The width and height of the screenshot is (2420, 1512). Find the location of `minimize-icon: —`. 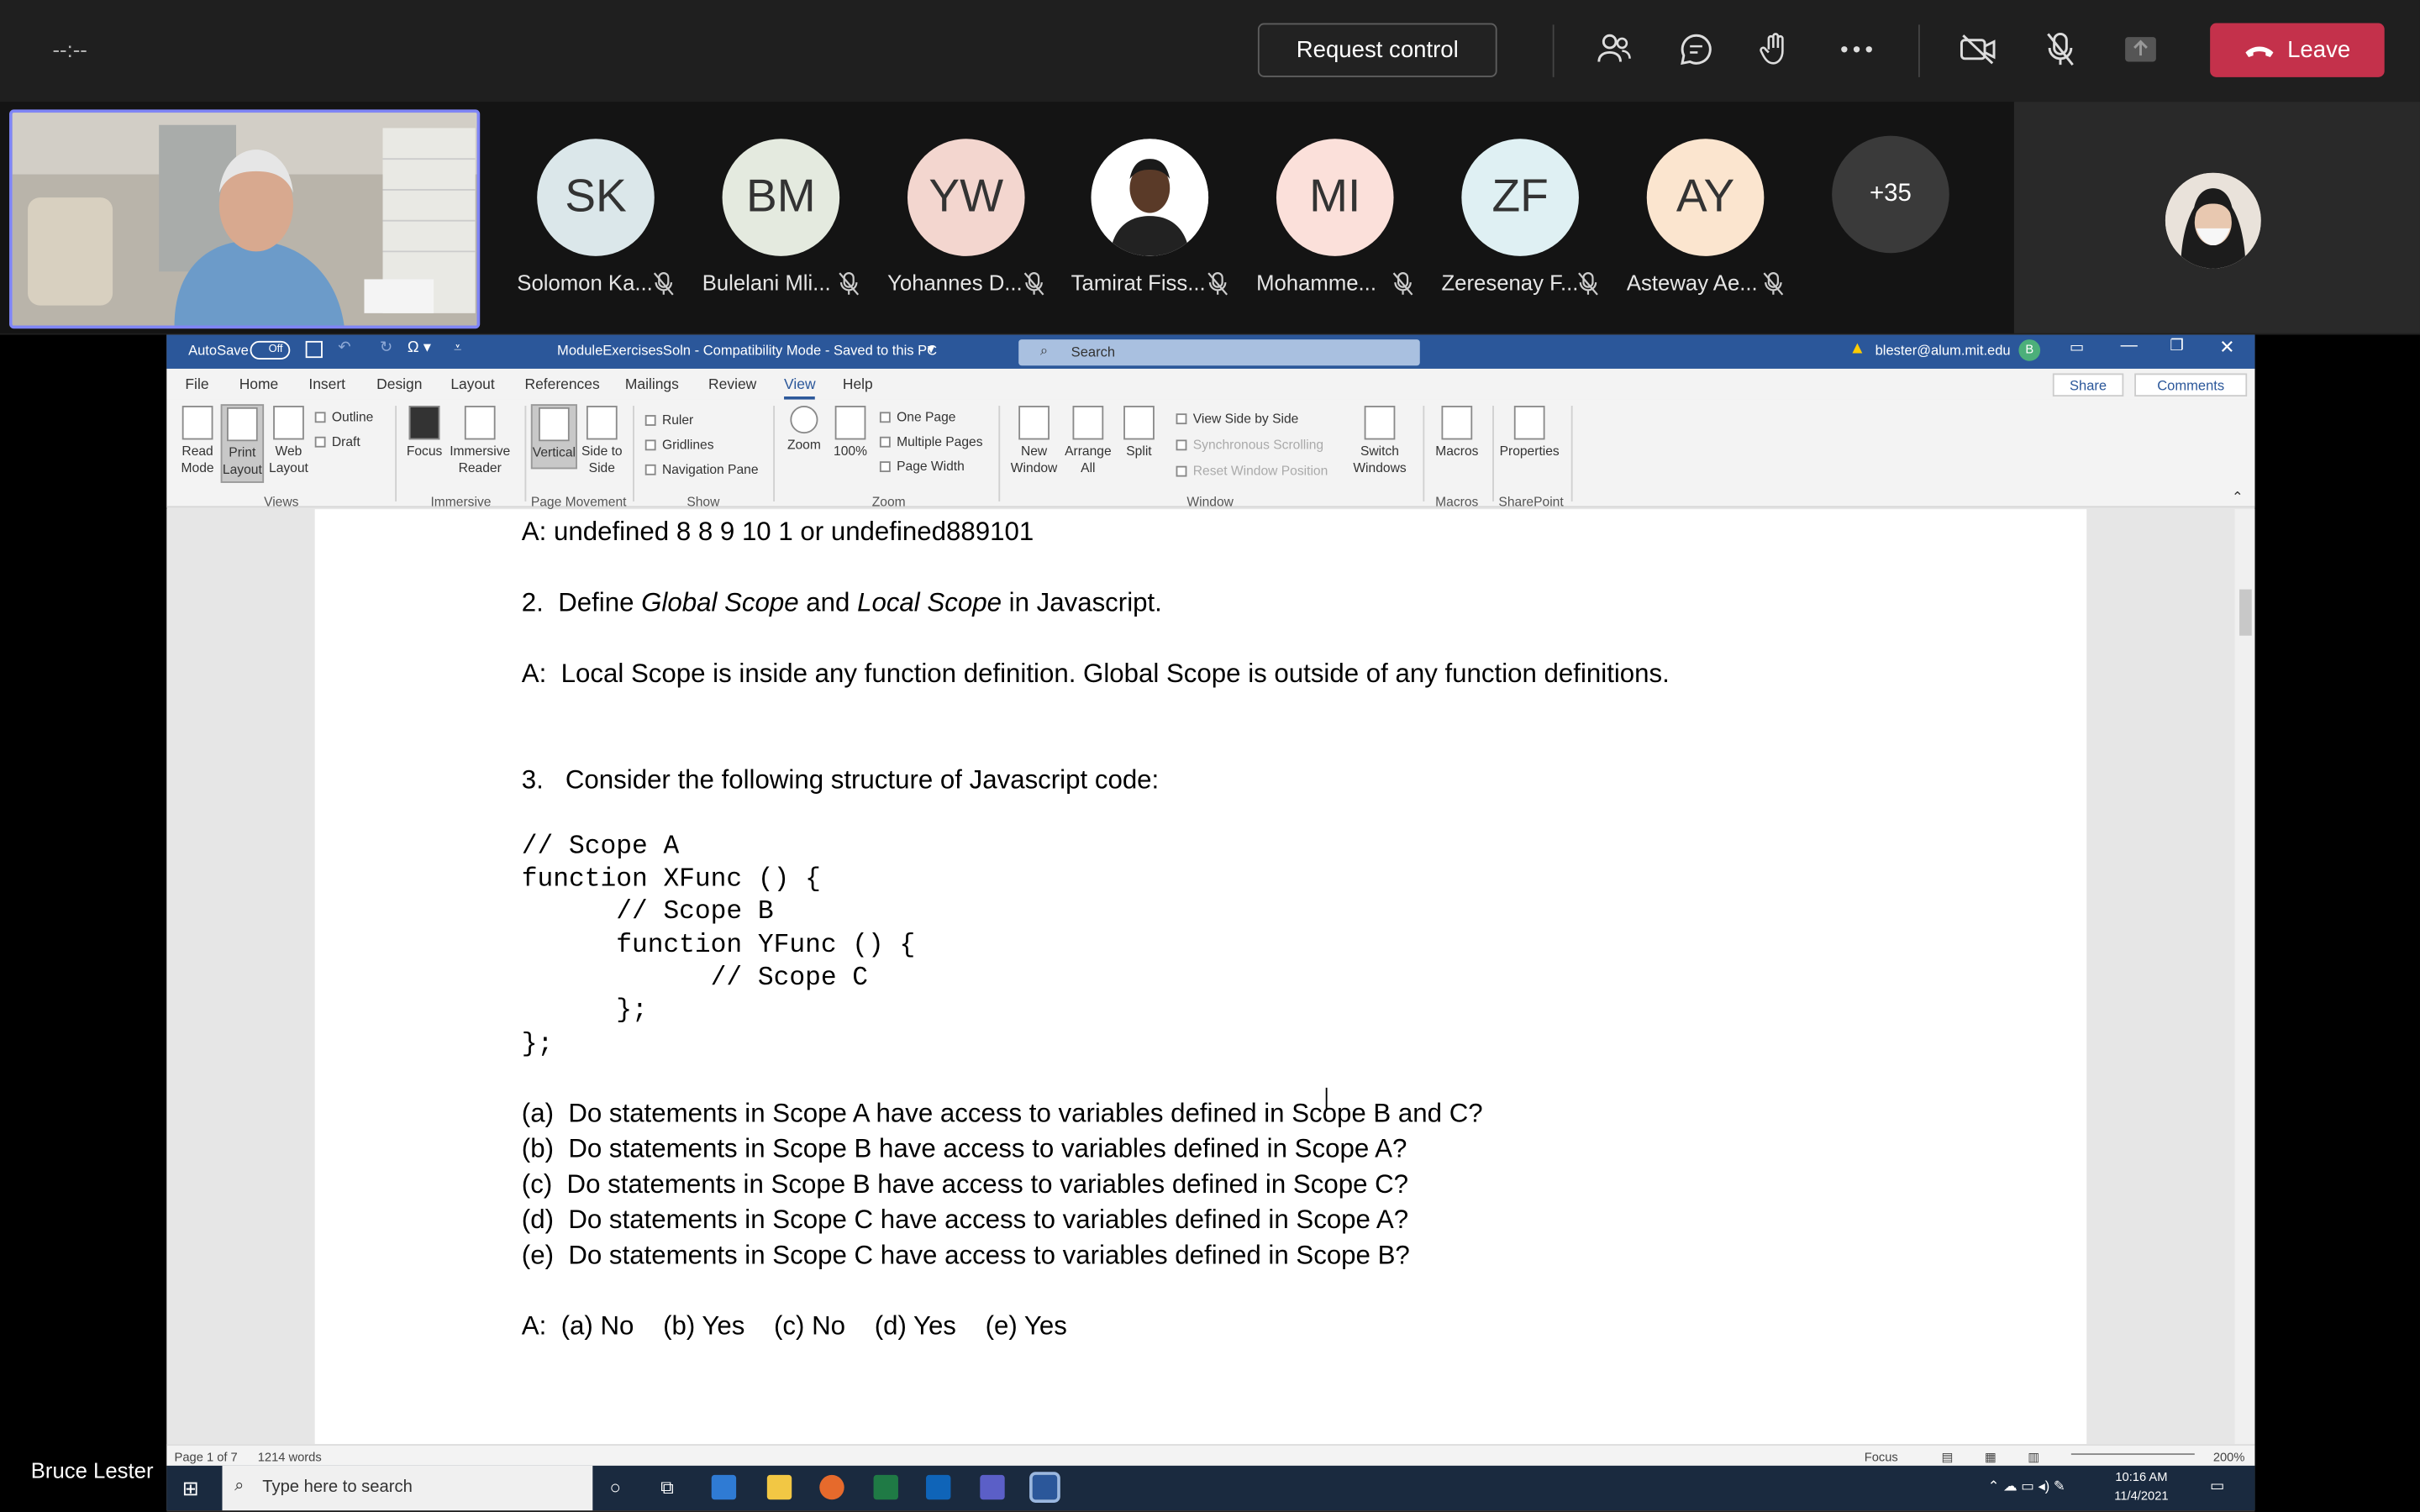

minimize-icon: — is located at coordinates (2129, 345).